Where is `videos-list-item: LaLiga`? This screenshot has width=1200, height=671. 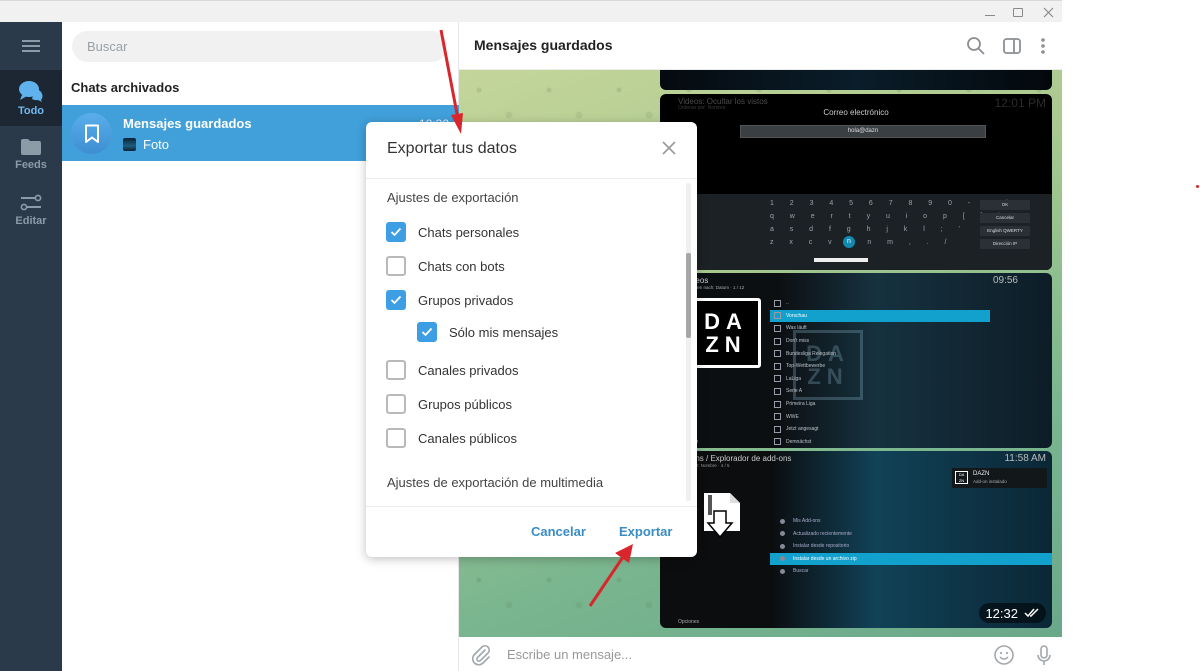 videos-list-item: LaLiga is located at coordinates (880, 379).